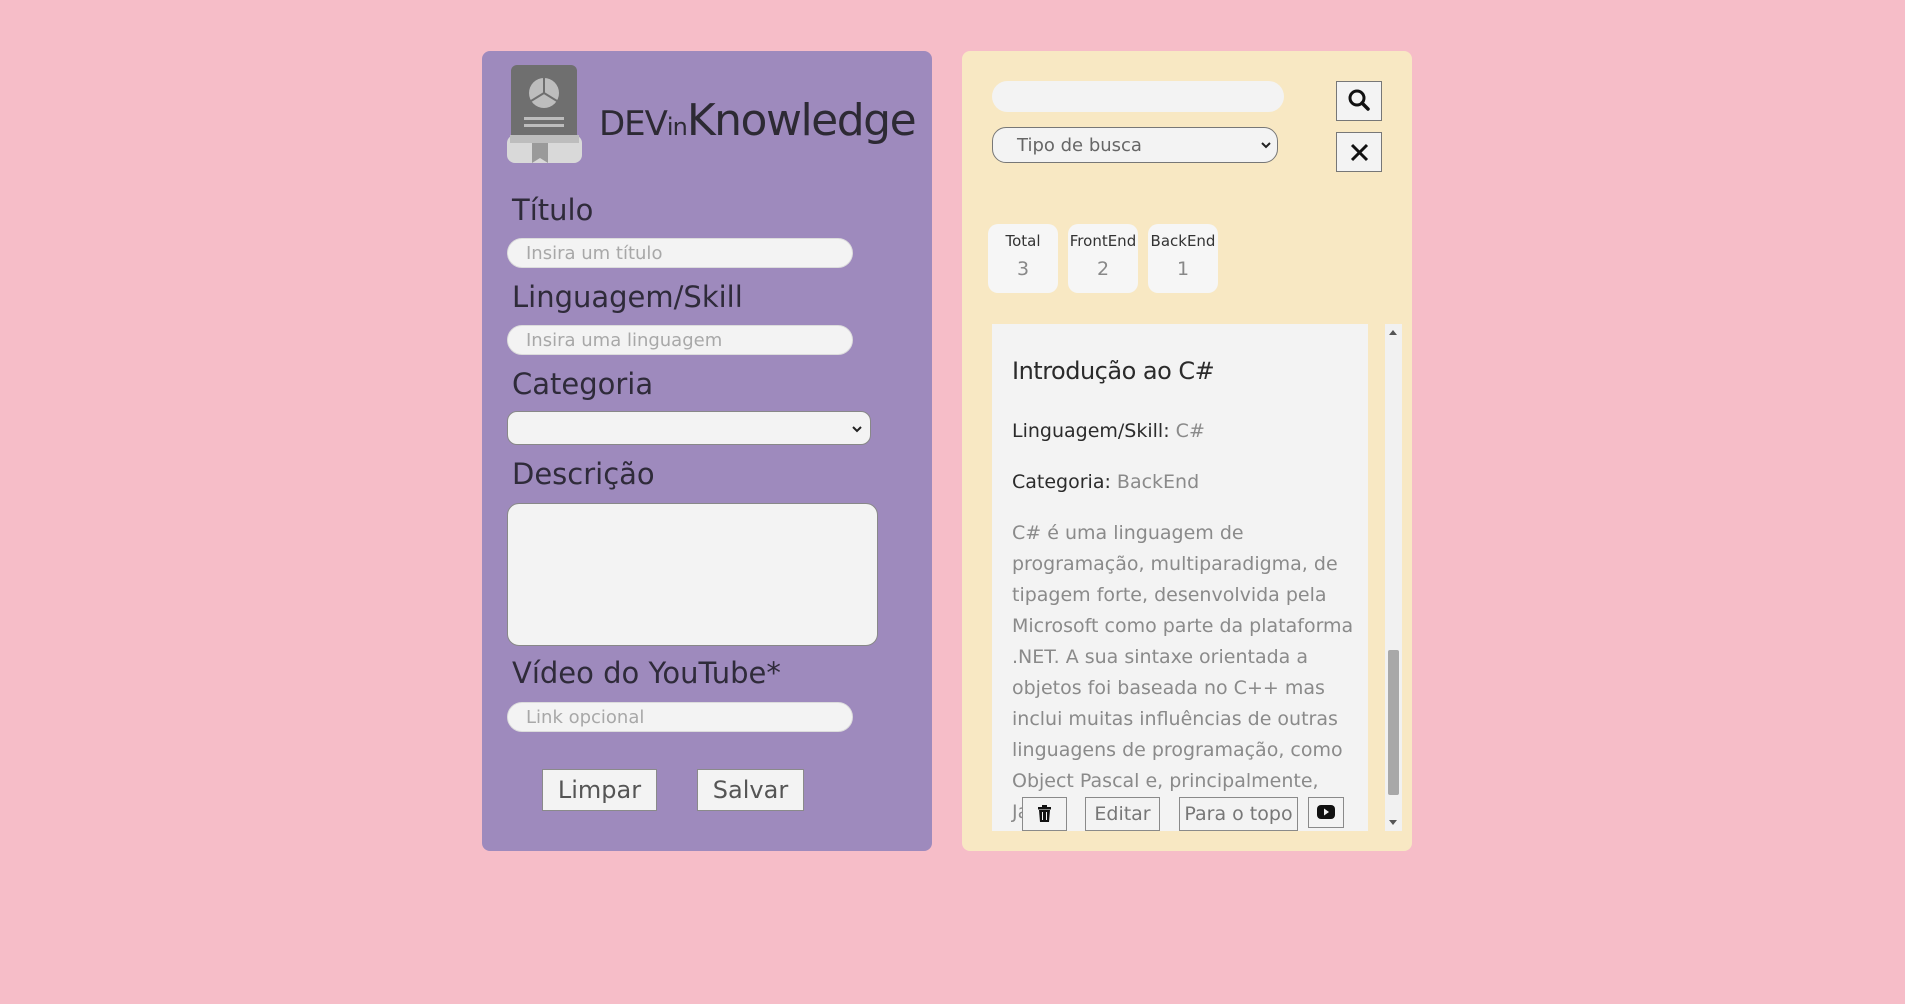  What do you see at coordinates (1183, 269) in the screenshot?
I see `stat-value: 1` at bounding box center [1183, 269].